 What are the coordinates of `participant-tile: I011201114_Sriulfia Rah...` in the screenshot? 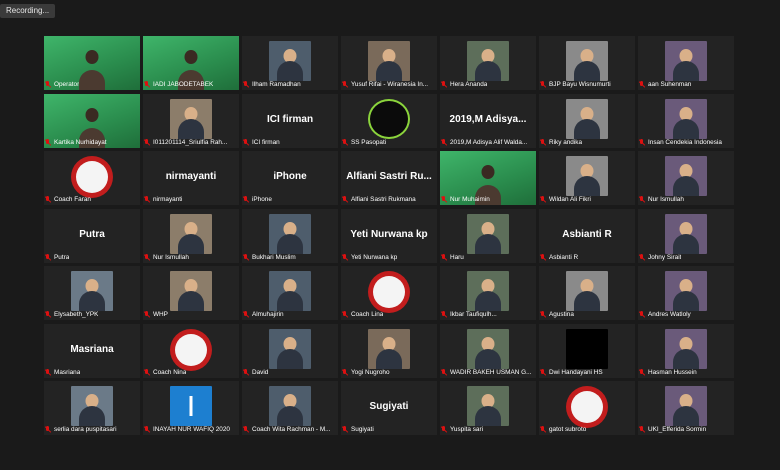 It's located at (191, 120).